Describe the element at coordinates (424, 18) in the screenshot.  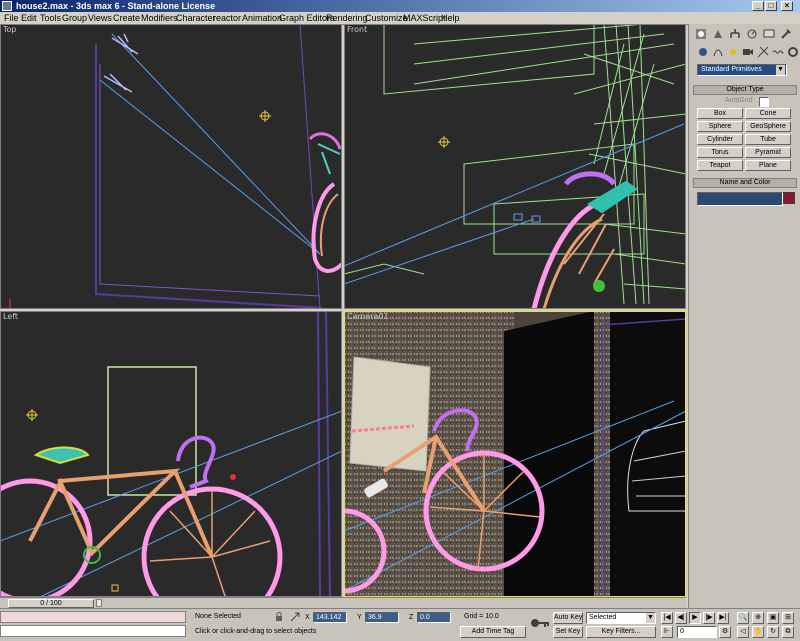
I see `menu-maxscript: MAXScript` at that location.